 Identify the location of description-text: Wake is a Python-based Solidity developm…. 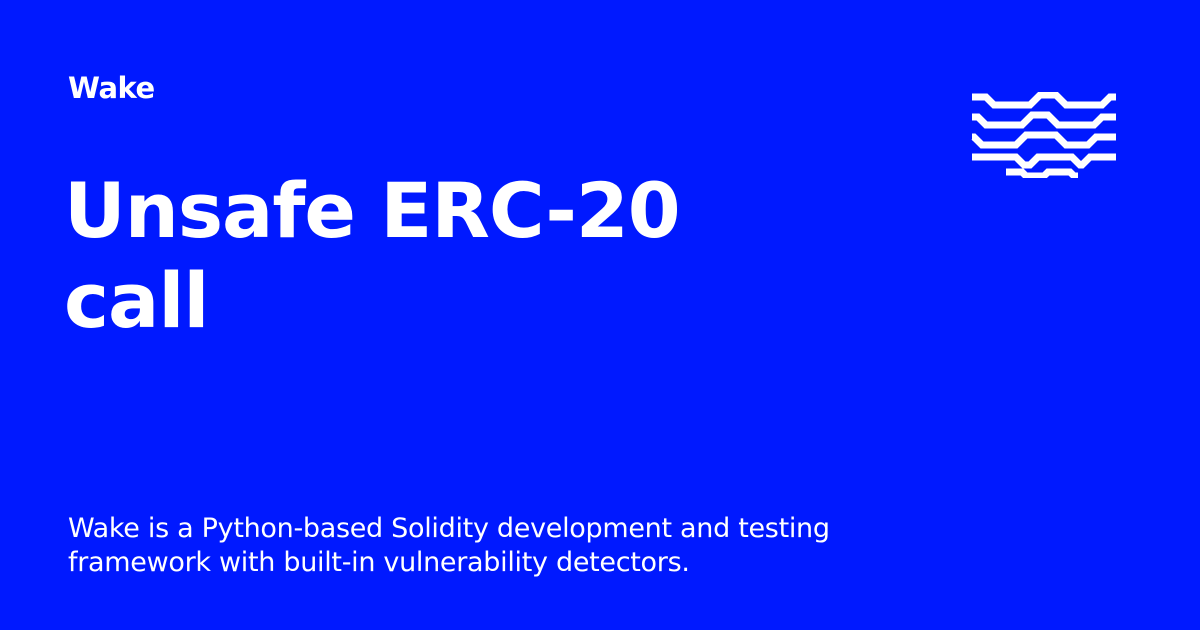
(449, 545).